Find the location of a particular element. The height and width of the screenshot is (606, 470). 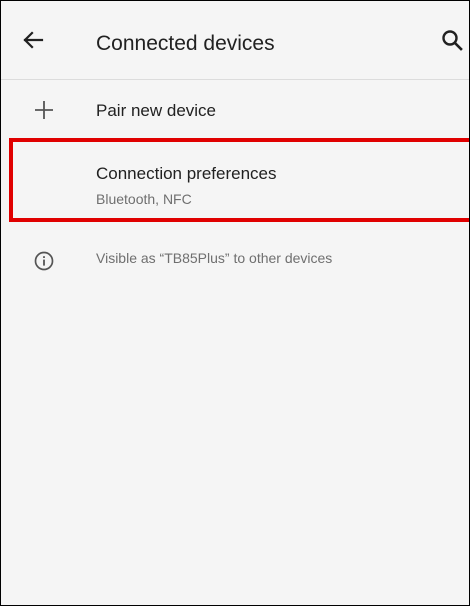

search-button is located at coordinates (455, 43).